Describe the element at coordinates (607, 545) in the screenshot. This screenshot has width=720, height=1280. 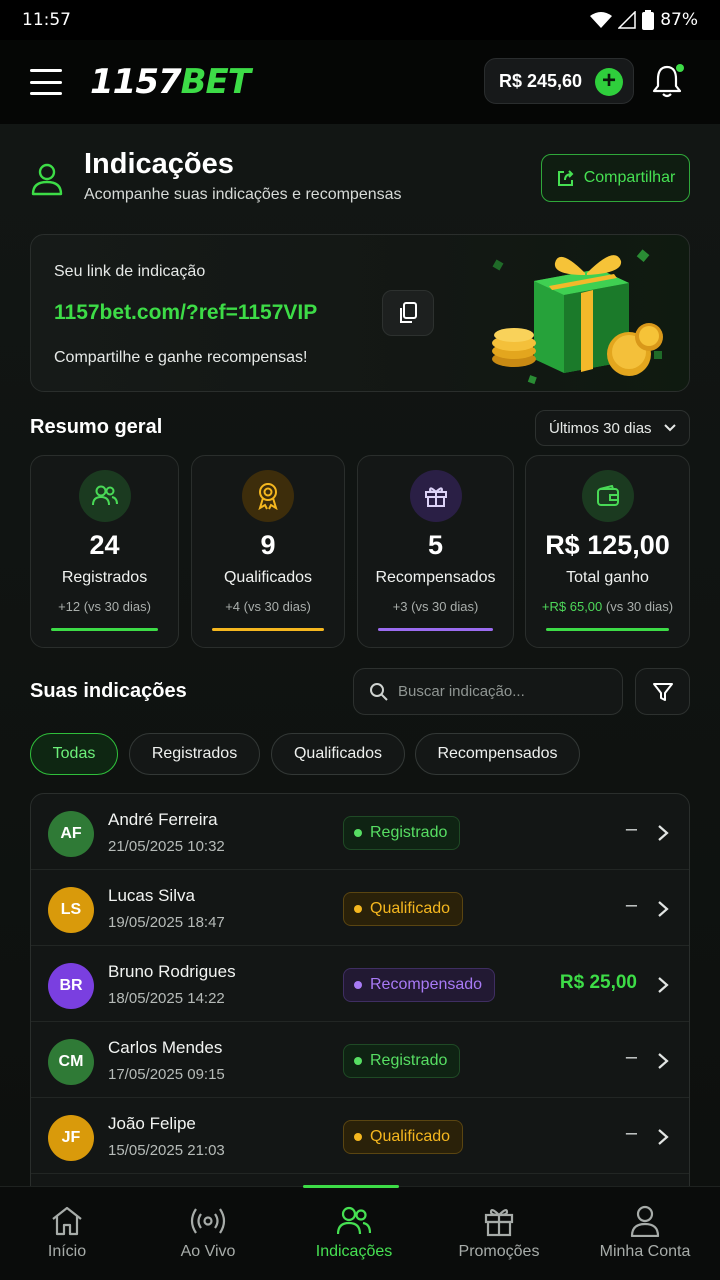
I see `stat-value: R$ 125,00` at that location.